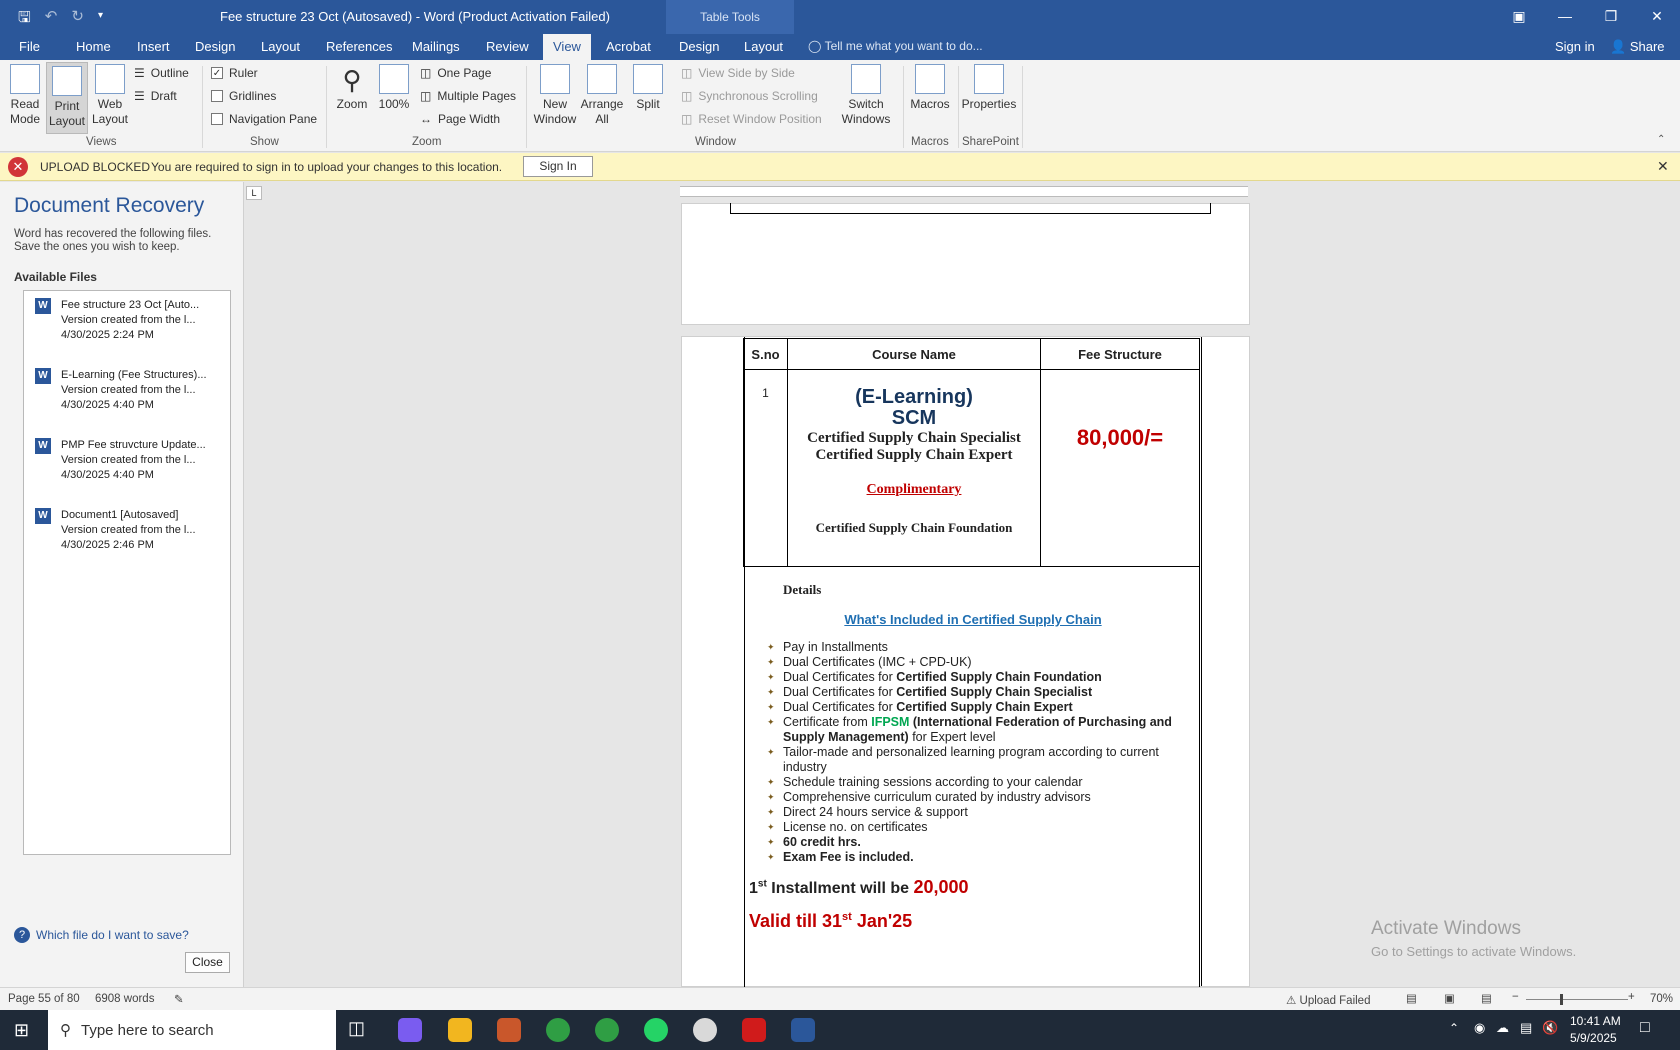 Image resolution: width=1680 pixels, height=1050 pixels. What do you see at coordinates (161, 73) in the screenshot?
I see `outline-button: ☰ Outline` at bounding box center [161, 73].